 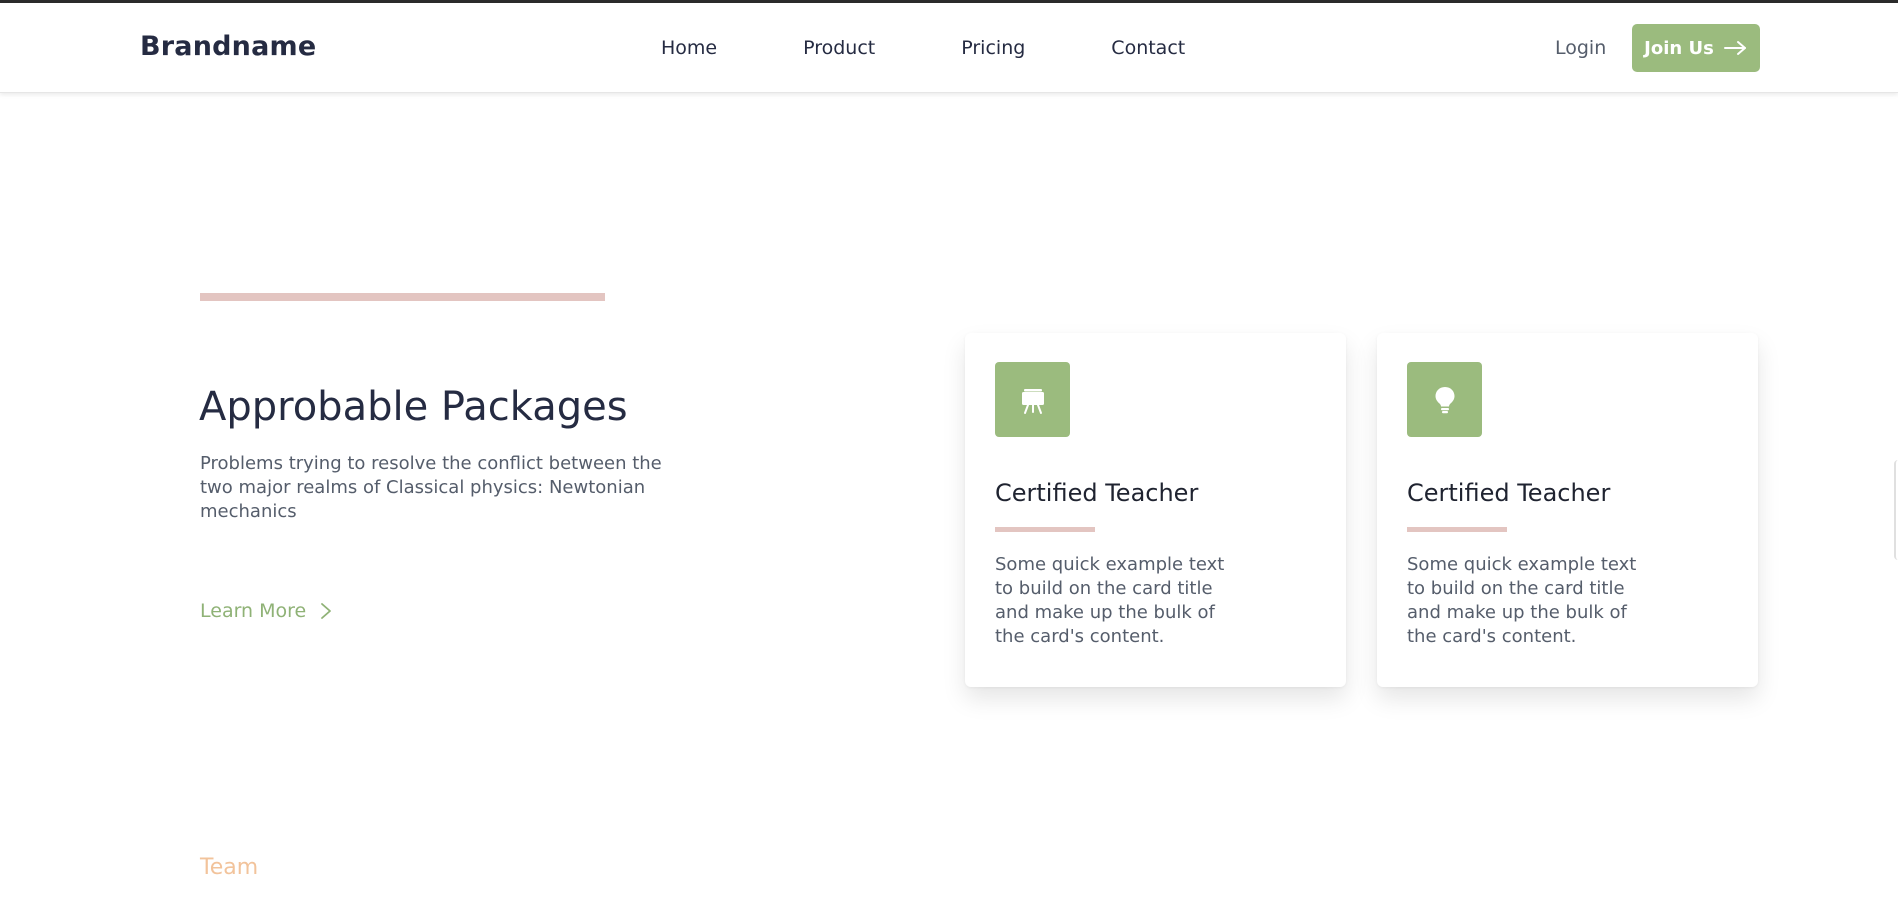 I want to click on scroll-edge-decoration, so click(x=1896, y=510).